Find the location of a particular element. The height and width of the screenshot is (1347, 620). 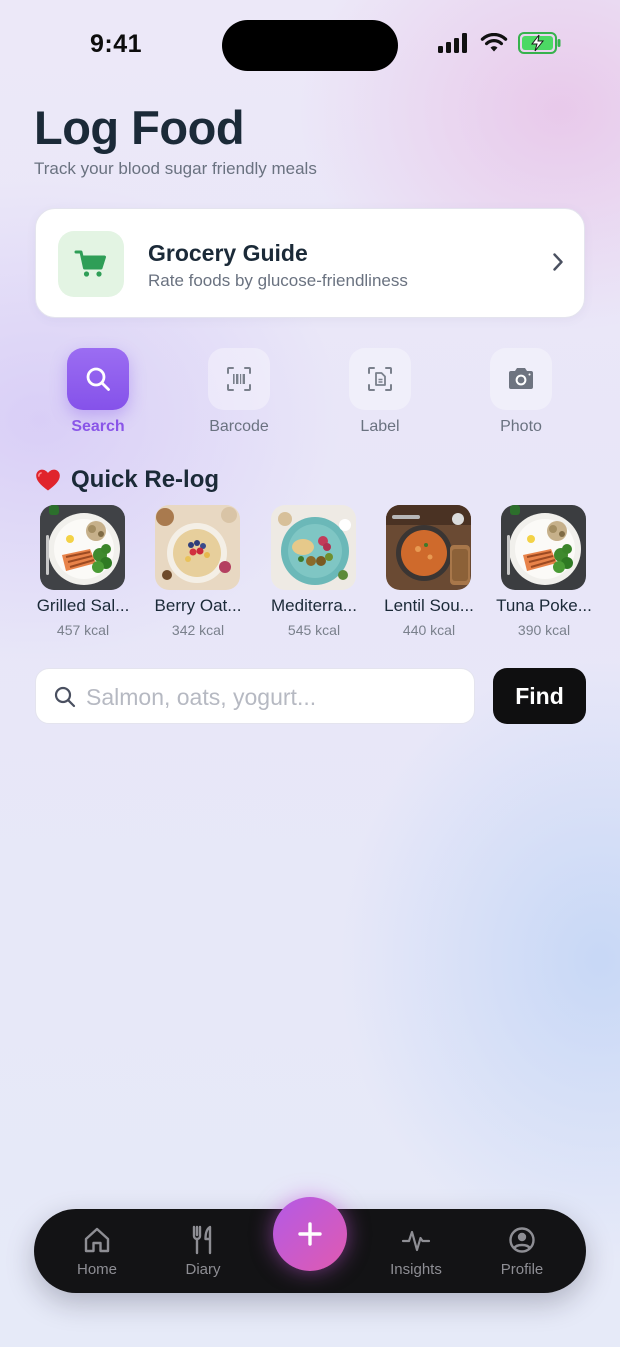

add-food-button is located at coordinates (310, 1234).